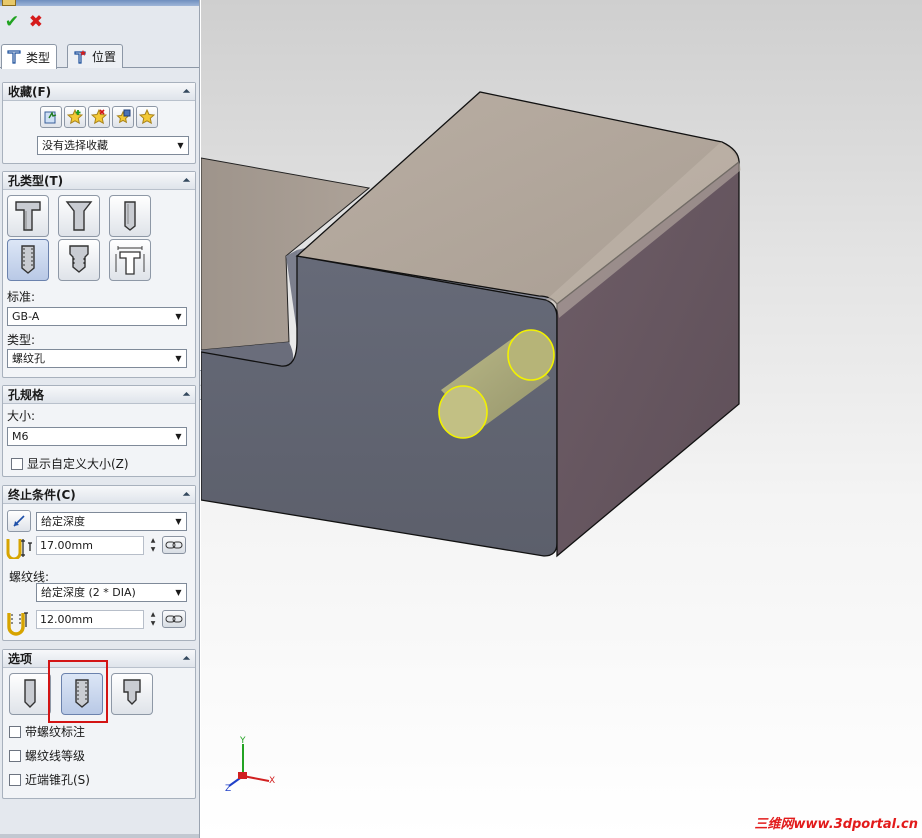 This screenshot has height=838, width=922. I want to click on hole-depth-icon, so click(20, 549).